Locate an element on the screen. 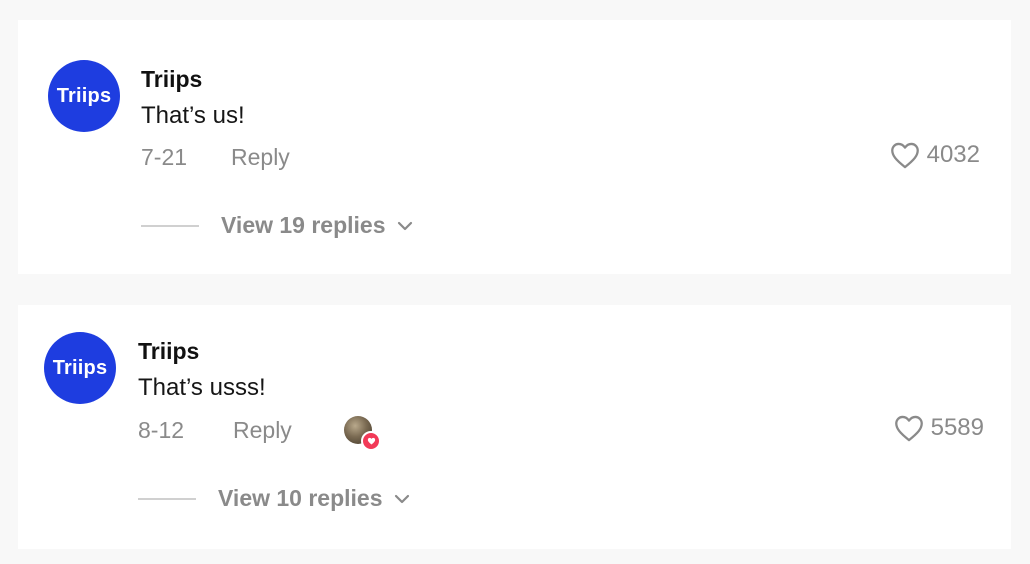 The image size is (1030, 564). like-button: 4032 is located at coordinates (934, 155).